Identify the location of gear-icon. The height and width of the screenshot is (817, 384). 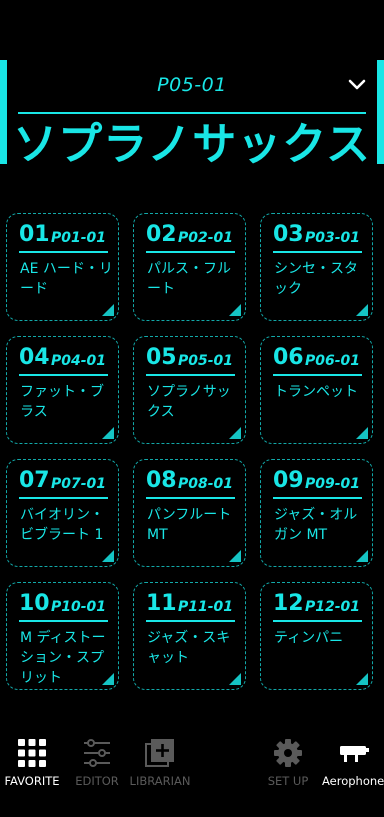
(288, 753).